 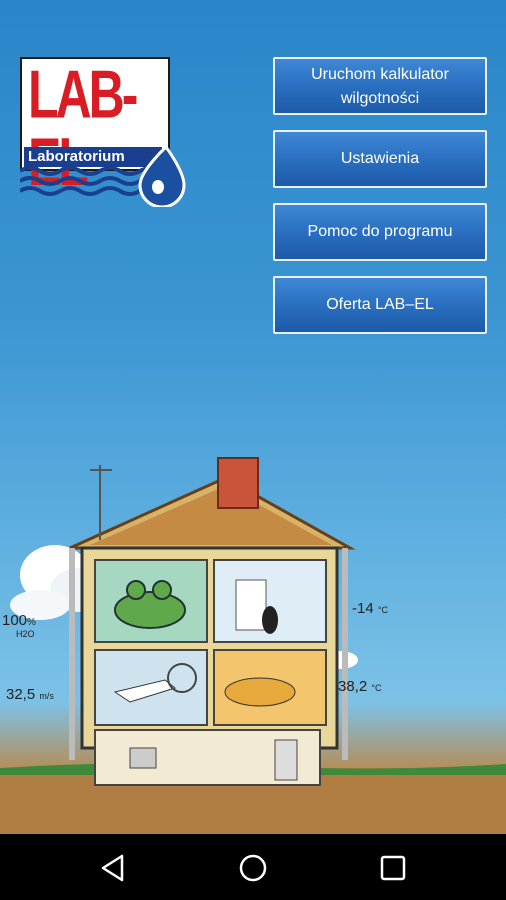 I want to click on humidity-calculator-button: Uruchom kalkulator wilgotności, so click(x=380, y=86).